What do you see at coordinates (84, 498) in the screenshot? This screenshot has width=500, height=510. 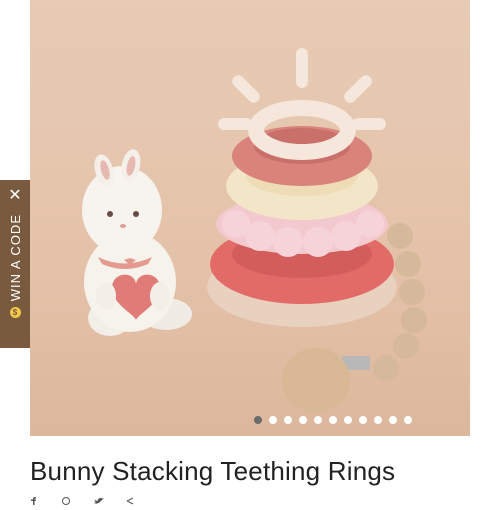 I see `share-icons-row` at bounding box center [84, 498].